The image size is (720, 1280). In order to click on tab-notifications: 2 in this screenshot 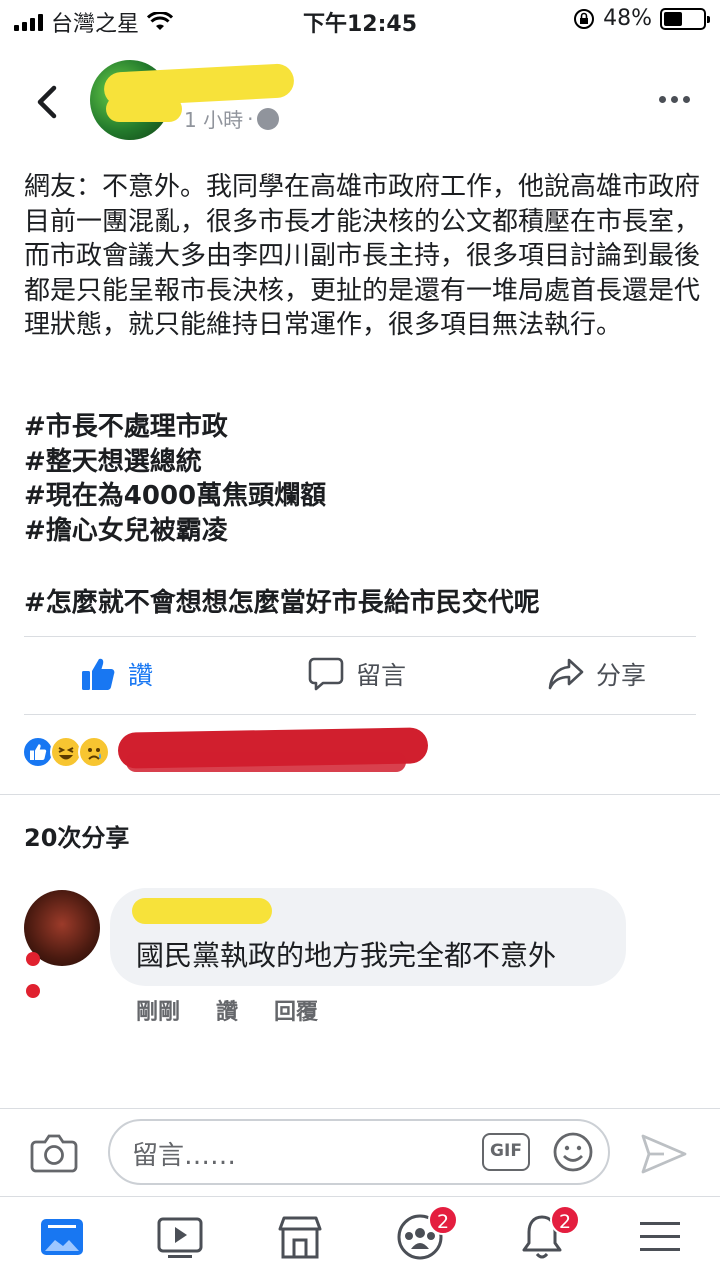, I will do `click(549, 1233)`.